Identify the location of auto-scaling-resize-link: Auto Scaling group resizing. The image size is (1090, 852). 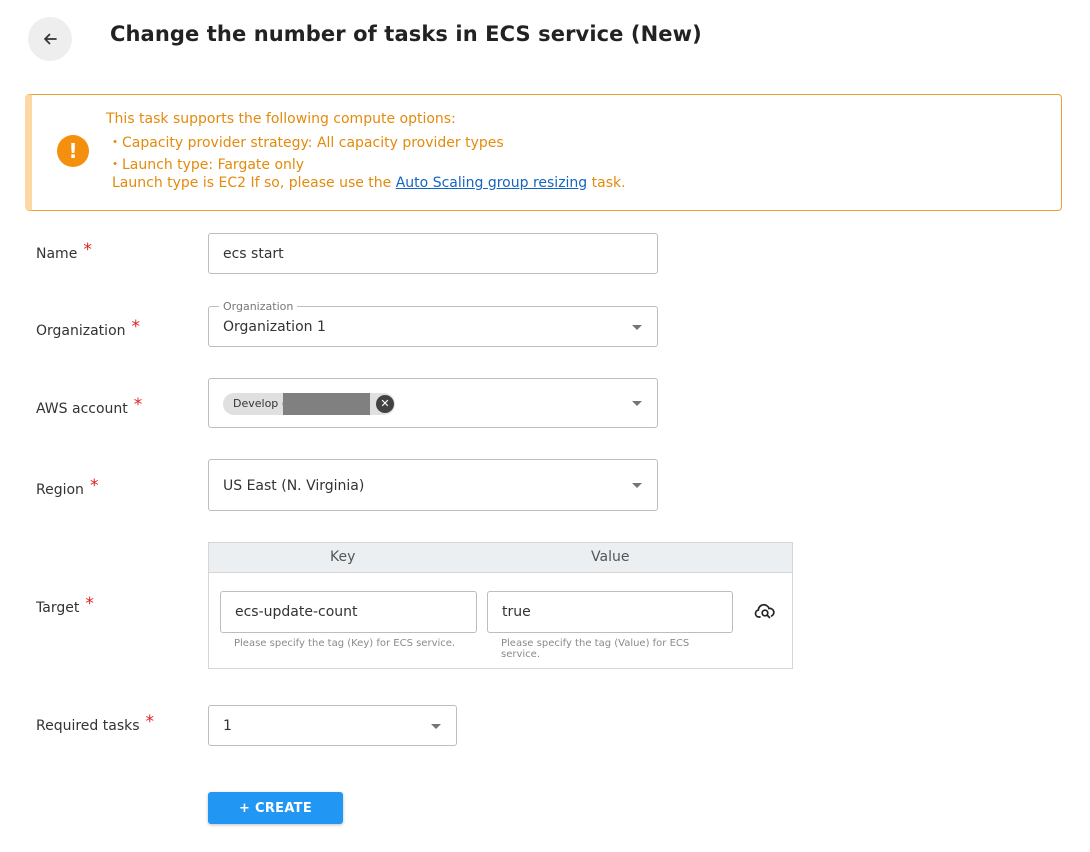
(491, 183).